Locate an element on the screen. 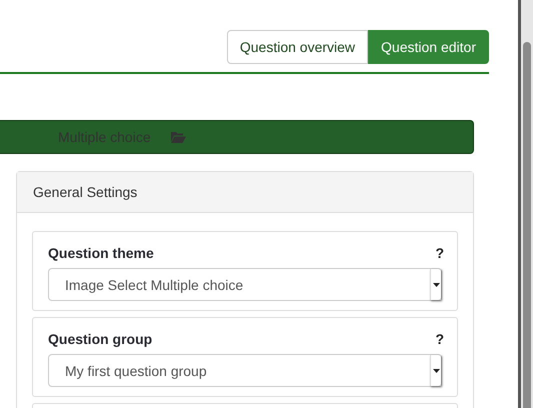  folder-icon is located at coordinates (178, 137).